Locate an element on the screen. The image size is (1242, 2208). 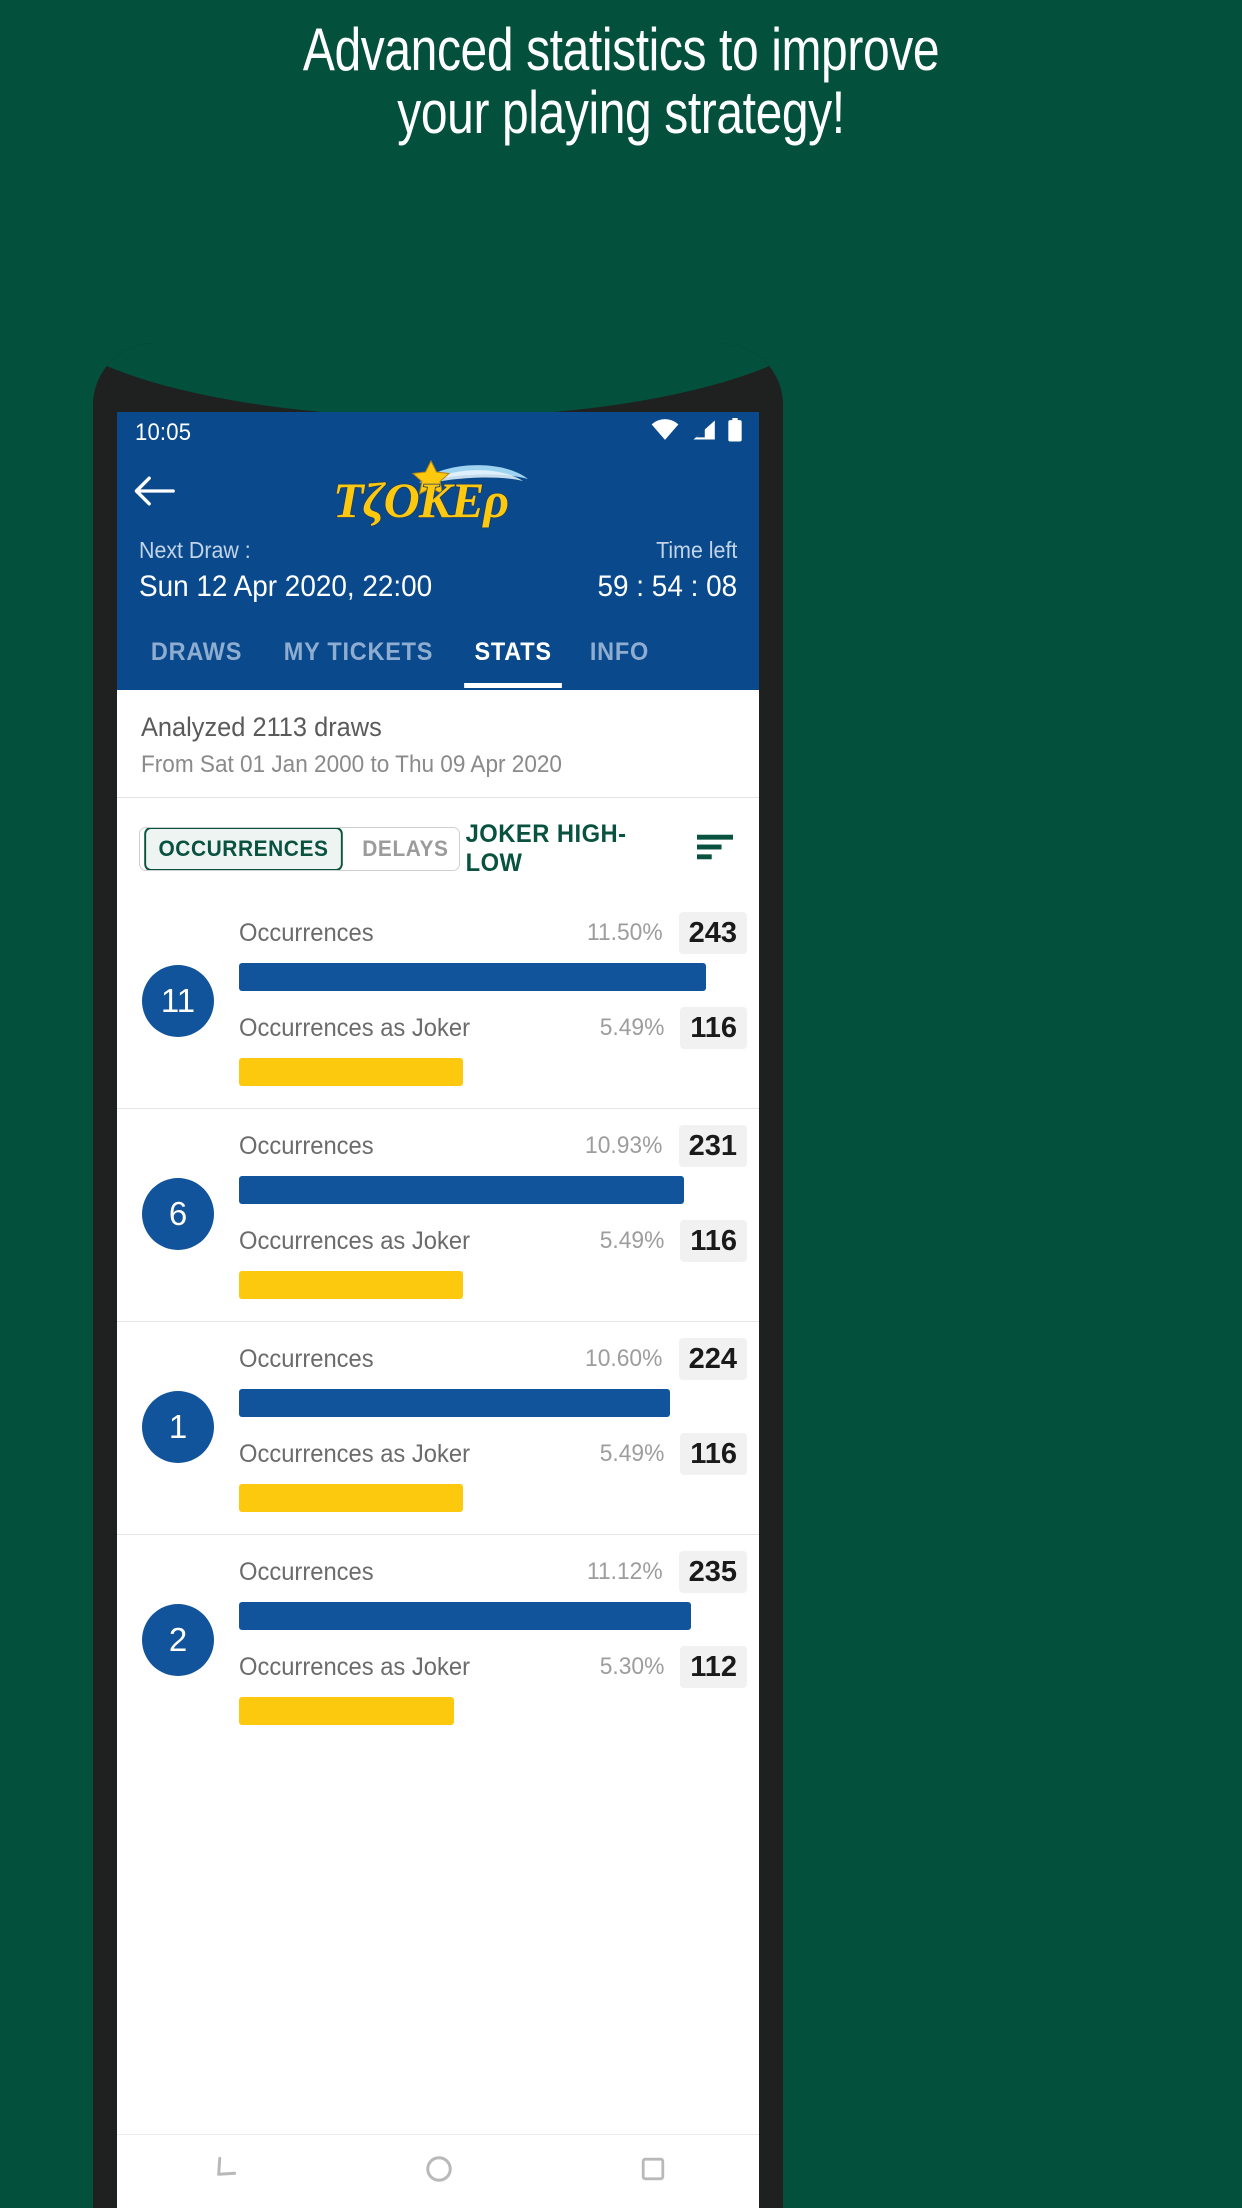
app-bar-top: ΤζΟΚΕρ is located at coordinates (438, 493).